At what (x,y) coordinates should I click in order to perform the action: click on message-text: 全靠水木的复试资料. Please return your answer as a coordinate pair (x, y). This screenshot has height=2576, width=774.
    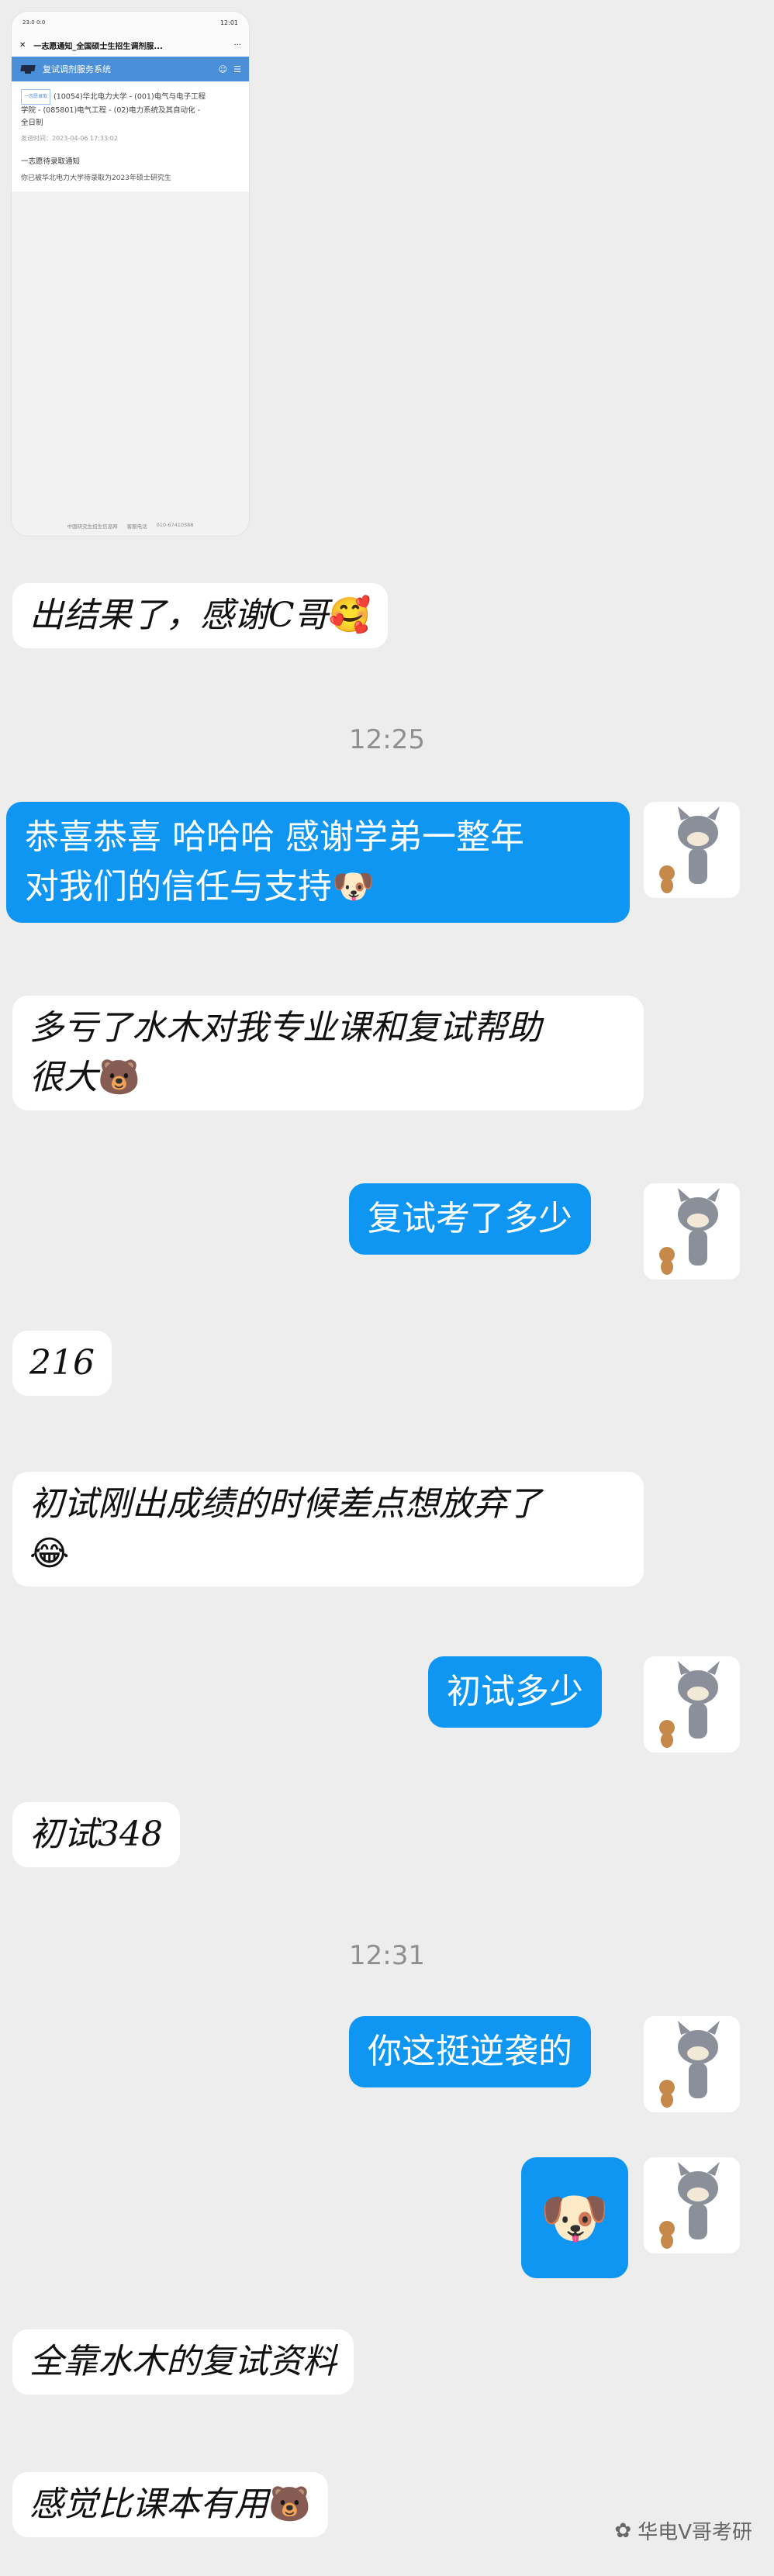
    Looking at the image, I should click on (183, 2361).